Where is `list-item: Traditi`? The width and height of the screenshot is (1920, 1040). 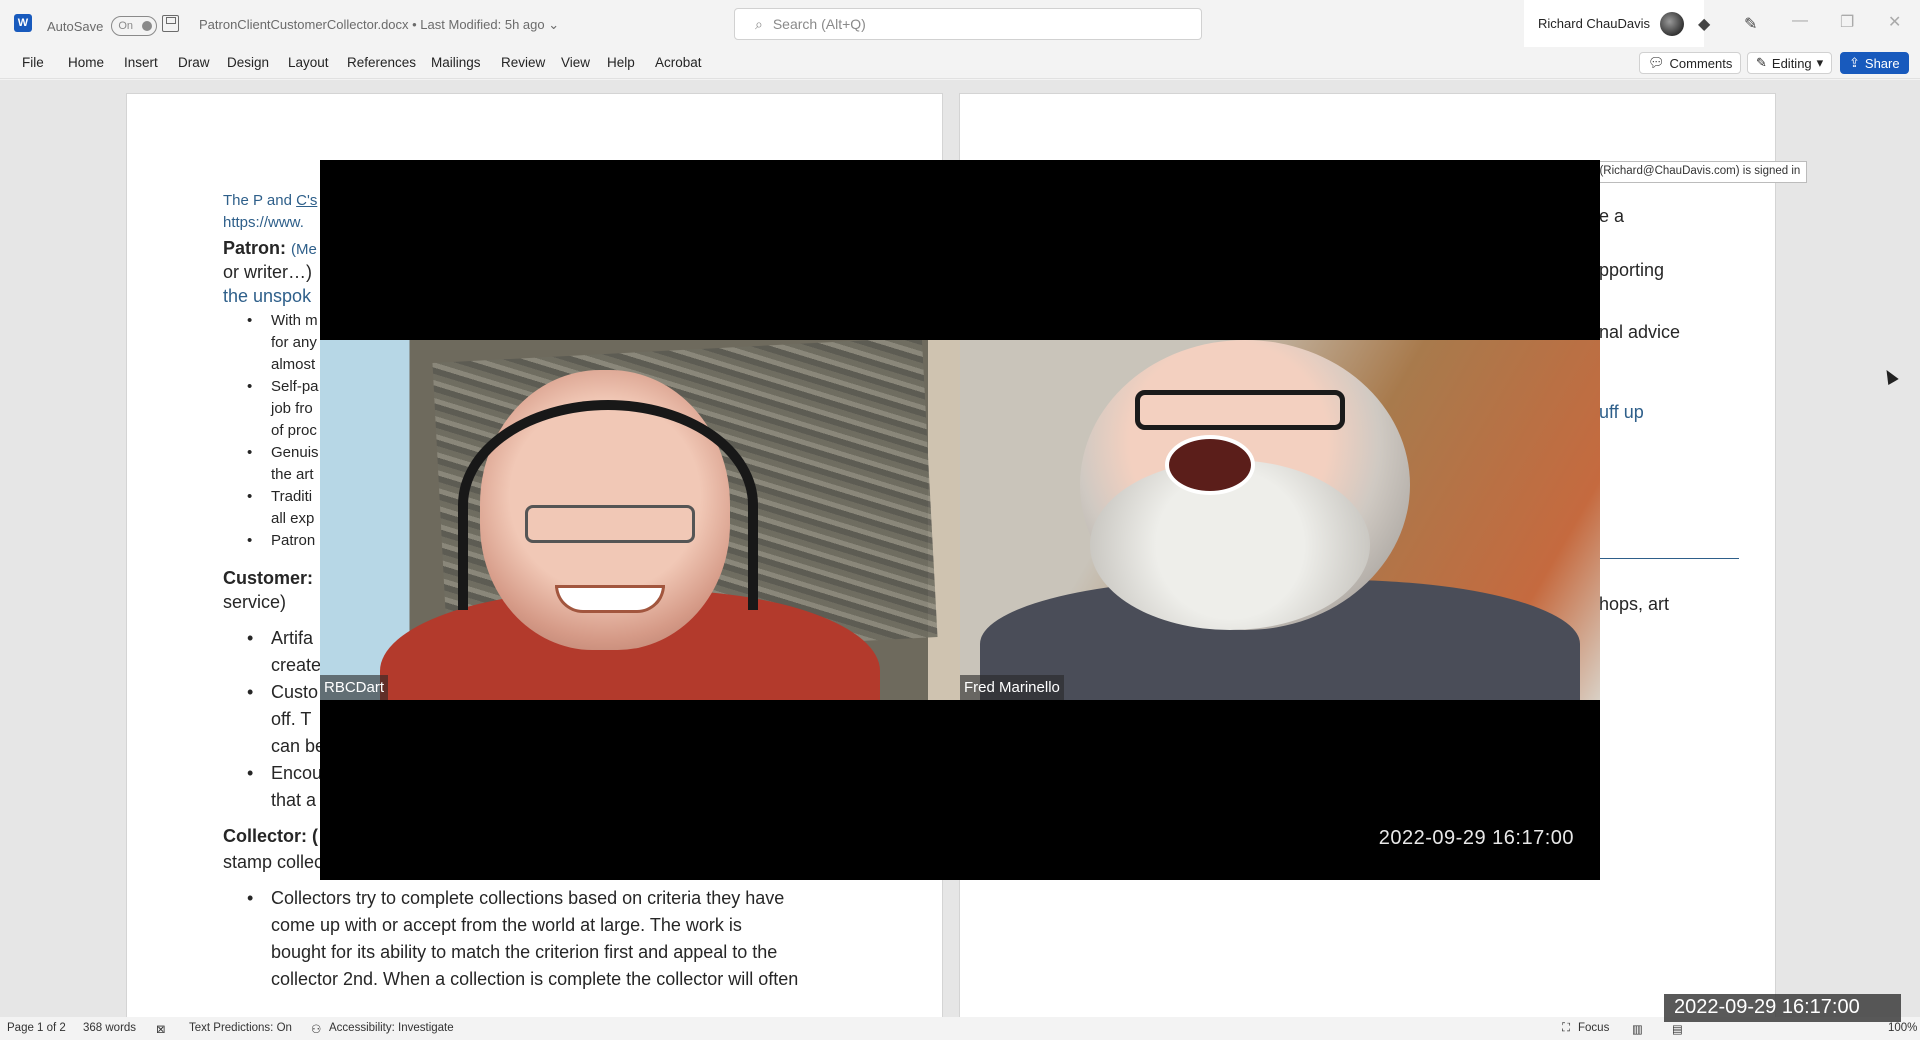 list-item: Traditi is located at coordinates (279, 496).